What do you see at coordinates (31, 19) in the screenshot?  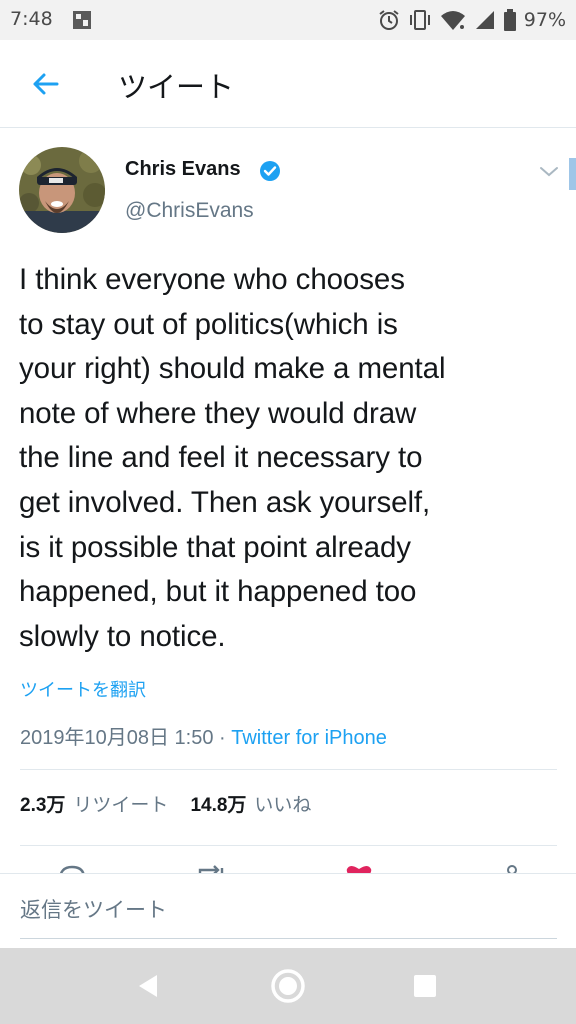 I see `status-time: 7:48` at bounding box center [31, 19].